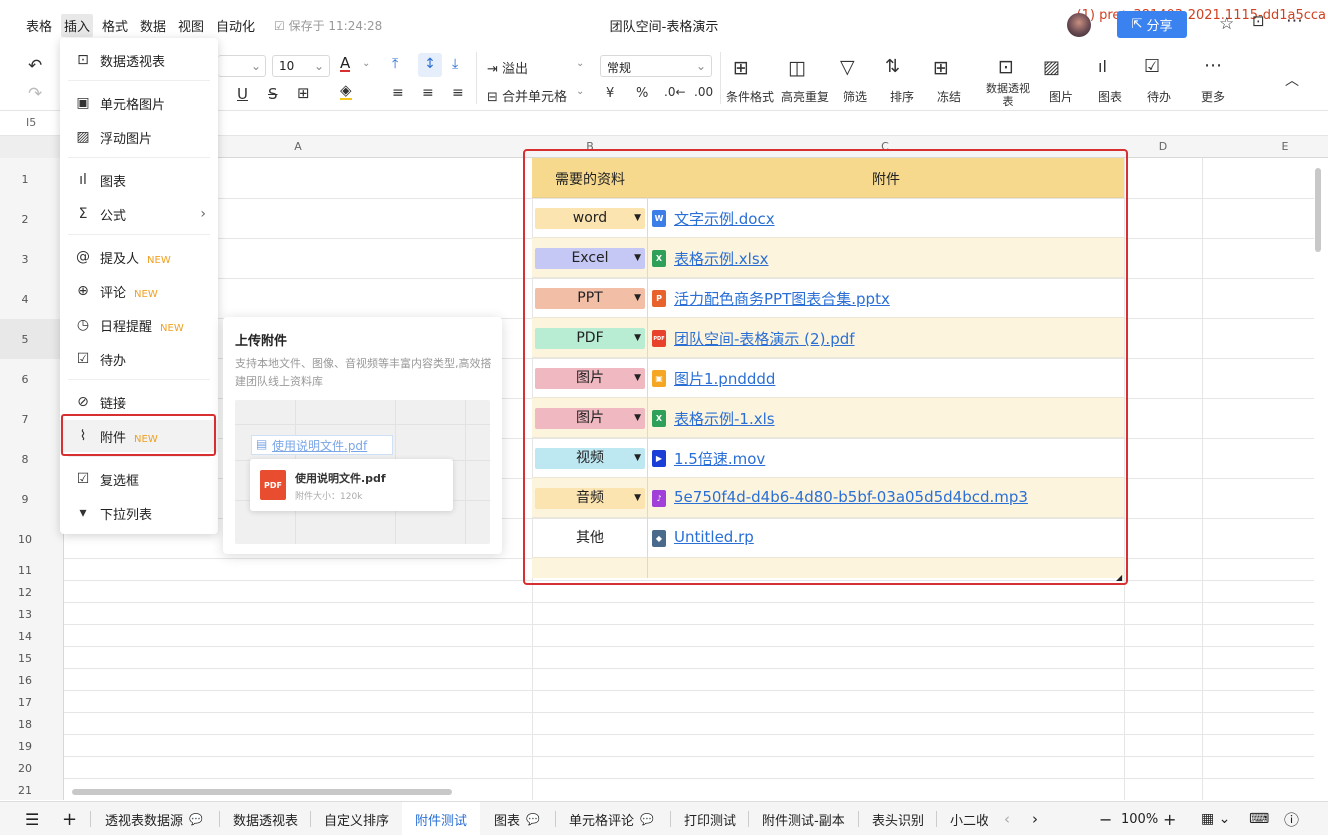  Describe the element at coordinates (301, 66) in the screenshot. I see `font-size-select: 10 ⌄` at that location.